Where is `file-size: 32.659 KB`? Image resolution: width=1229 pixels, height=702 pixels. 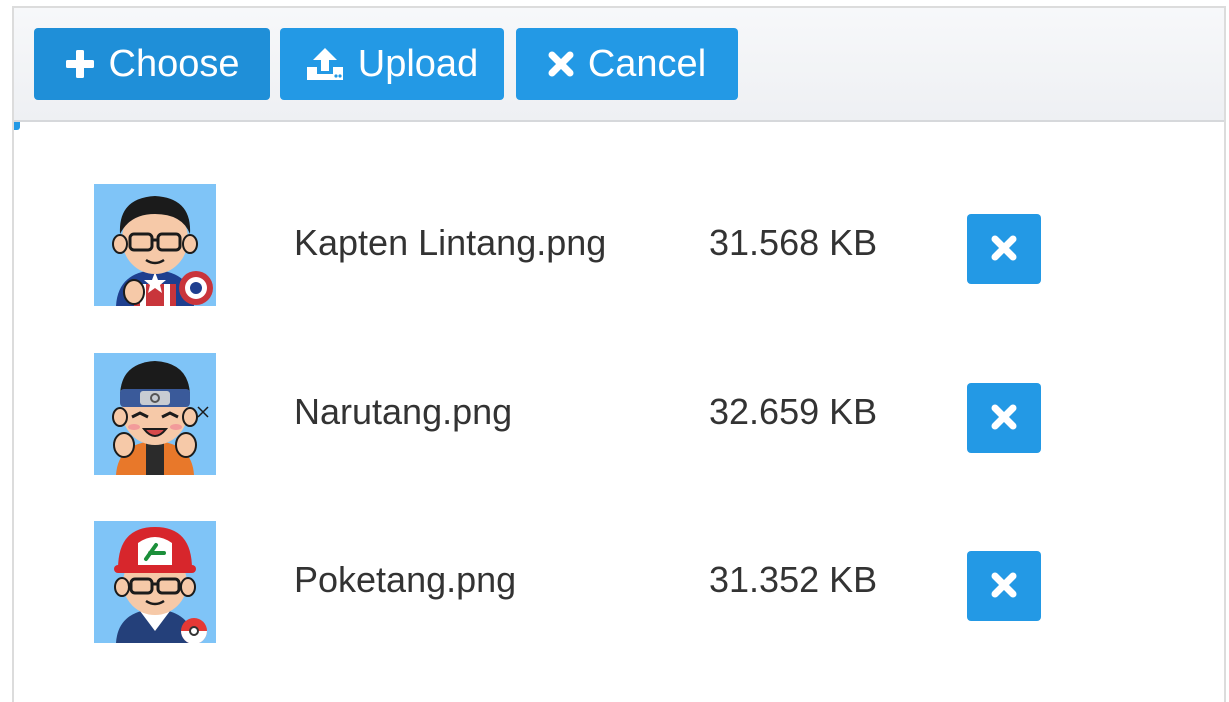
file-size: 32.659 KB is located at coordinates (793, 411).